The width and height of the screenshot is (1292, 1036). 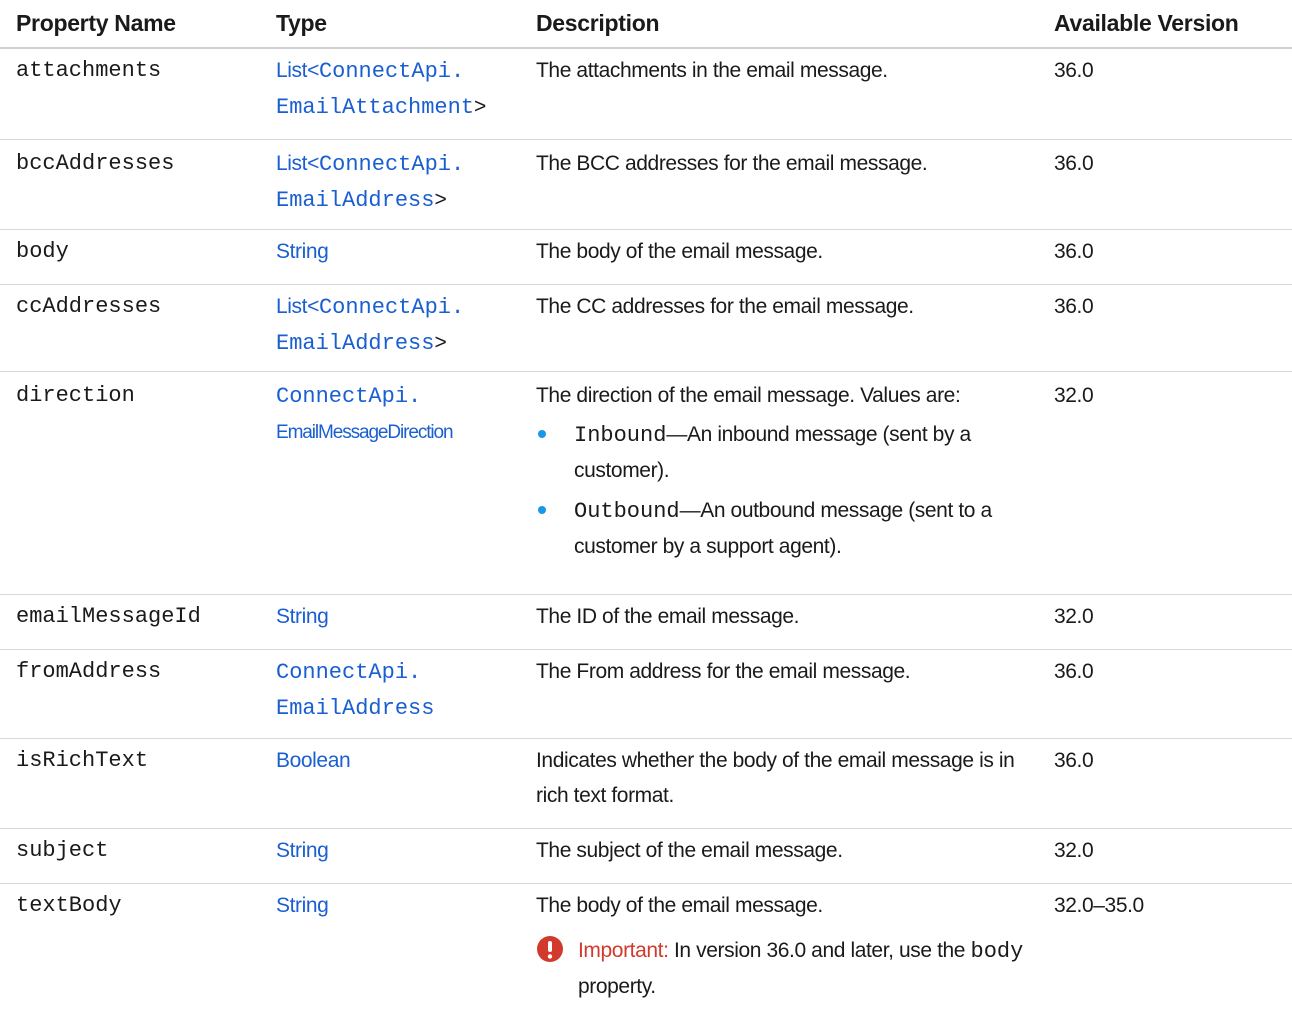 I want to click on property-name: direction, so click(x=130, y=483).